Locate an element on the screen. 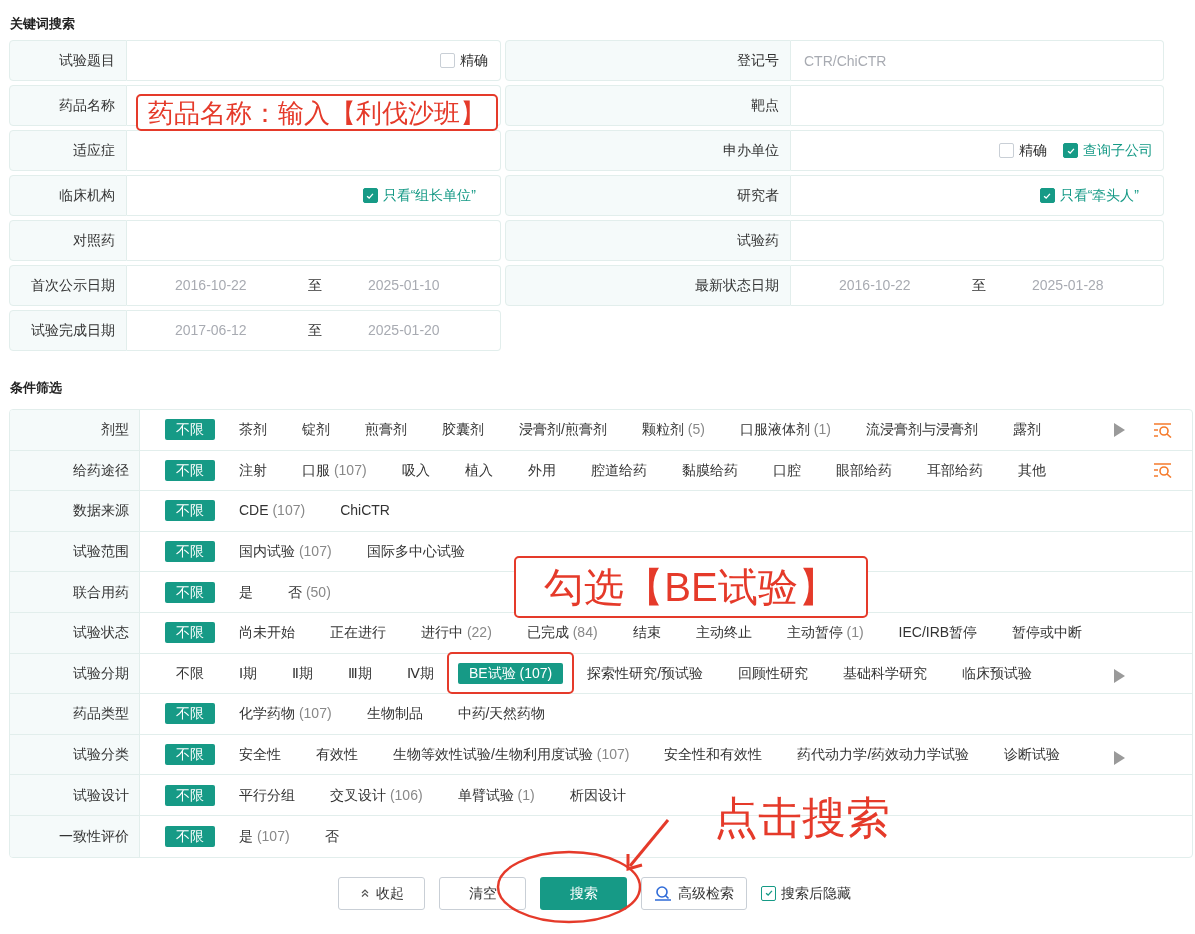 This screenshot has width=1195, height=934. filter-option: 尚未开始 is located at coordinates (267, 633).